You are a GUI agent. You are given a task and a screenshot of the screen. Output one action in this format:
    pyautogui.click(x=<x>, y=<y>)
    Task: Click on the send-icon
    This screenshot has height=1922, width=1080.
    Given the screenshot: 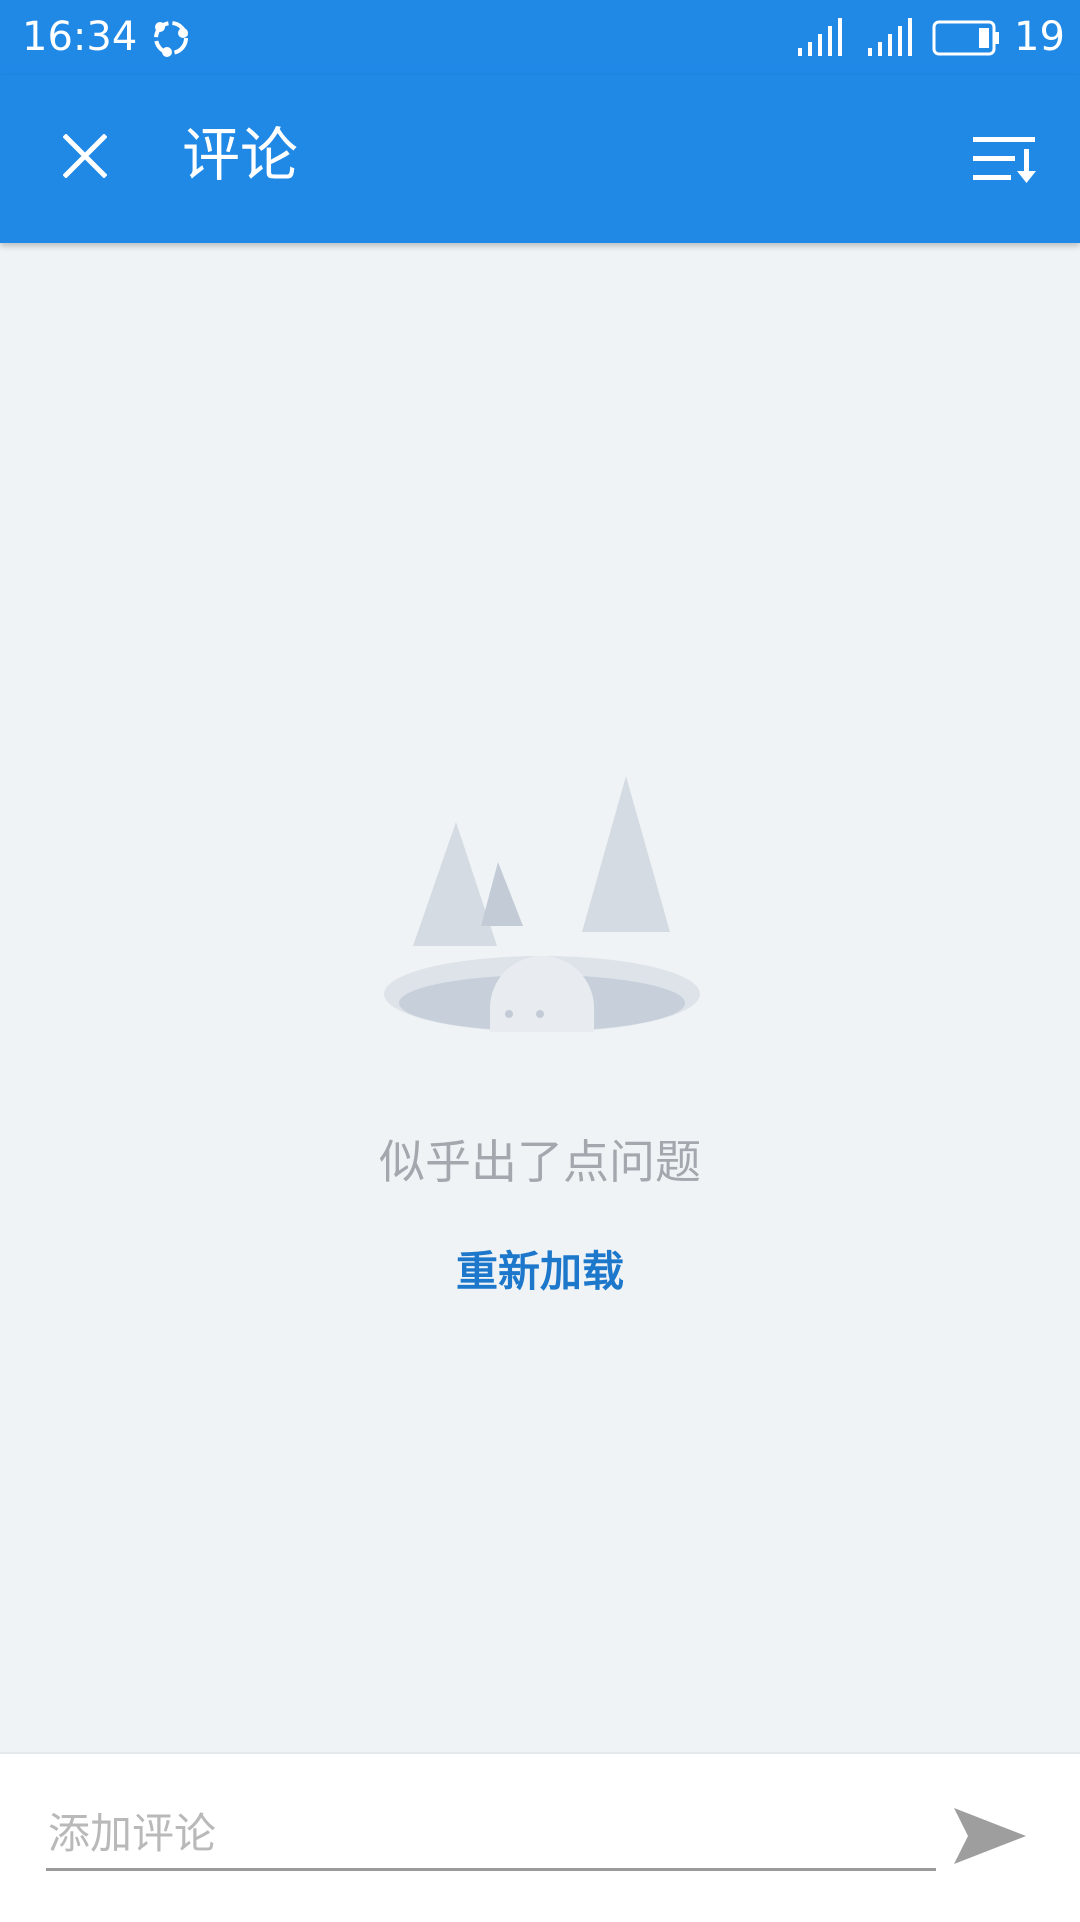 What is the action you would take?
    pyautogui.click(x=990, y=1836)
    